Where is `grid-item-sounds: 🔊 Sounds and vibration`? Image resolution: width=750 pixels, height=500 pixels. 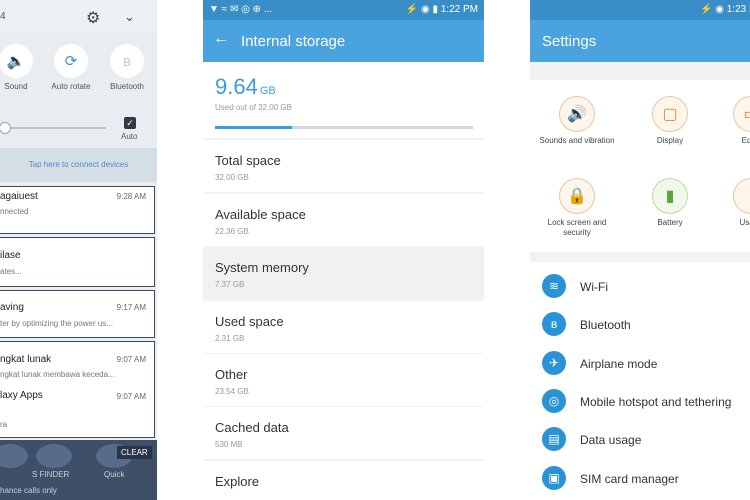 grid-item-sounds: 🔊 Sounds and vibration is located at coordinates (577, 121).